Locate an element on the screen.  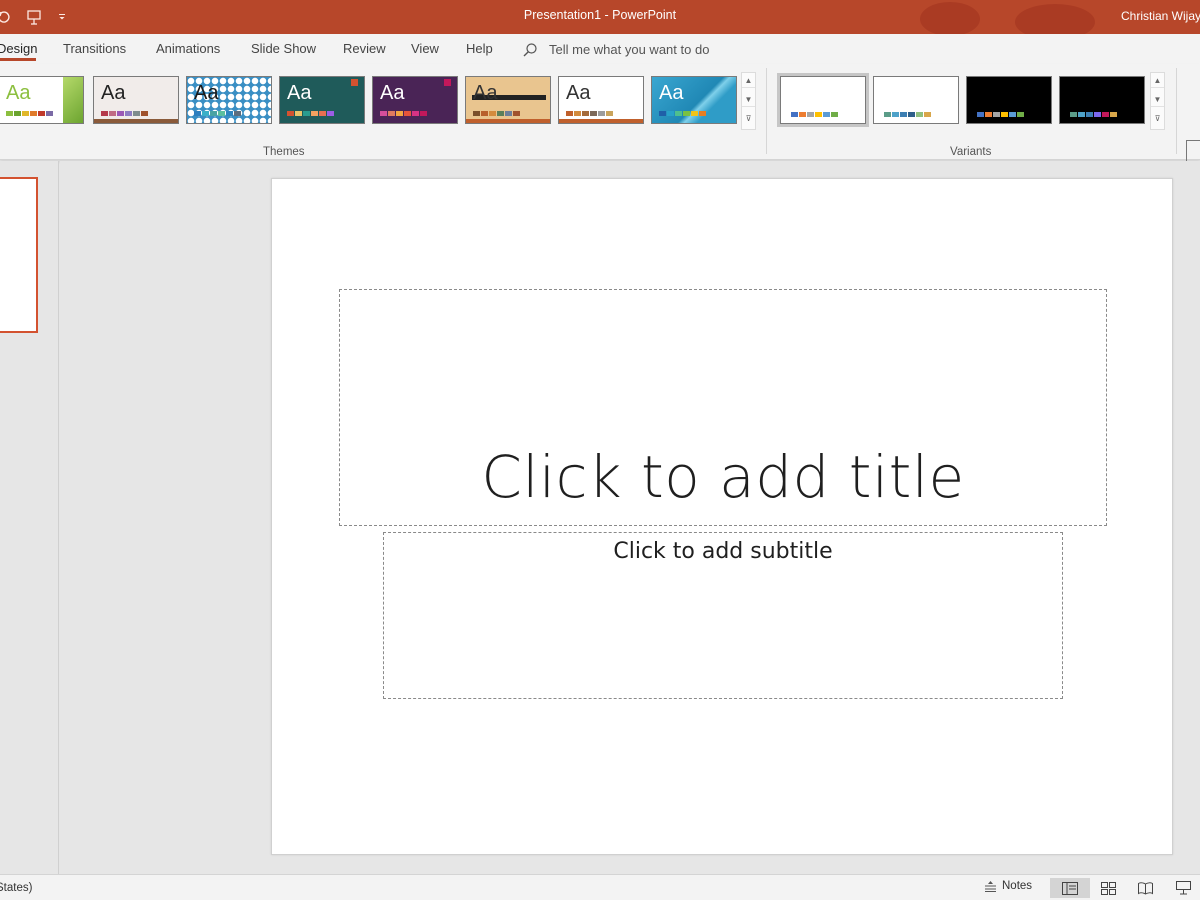
theme-accent-bar is located at coordinates (601, 121).